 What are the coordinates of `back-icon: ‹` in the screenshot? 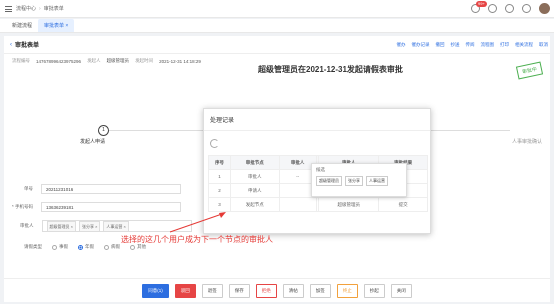 It's located at (11, 45).